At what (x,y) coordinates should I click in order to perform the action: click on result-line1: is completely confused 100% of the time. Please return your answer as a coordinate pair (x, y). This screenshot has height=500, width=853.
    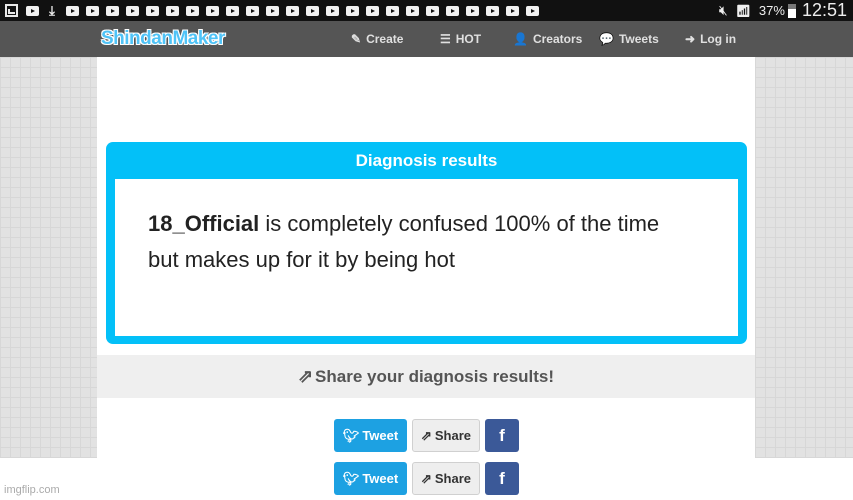
    Looking at the image, I should click on (459, 223).